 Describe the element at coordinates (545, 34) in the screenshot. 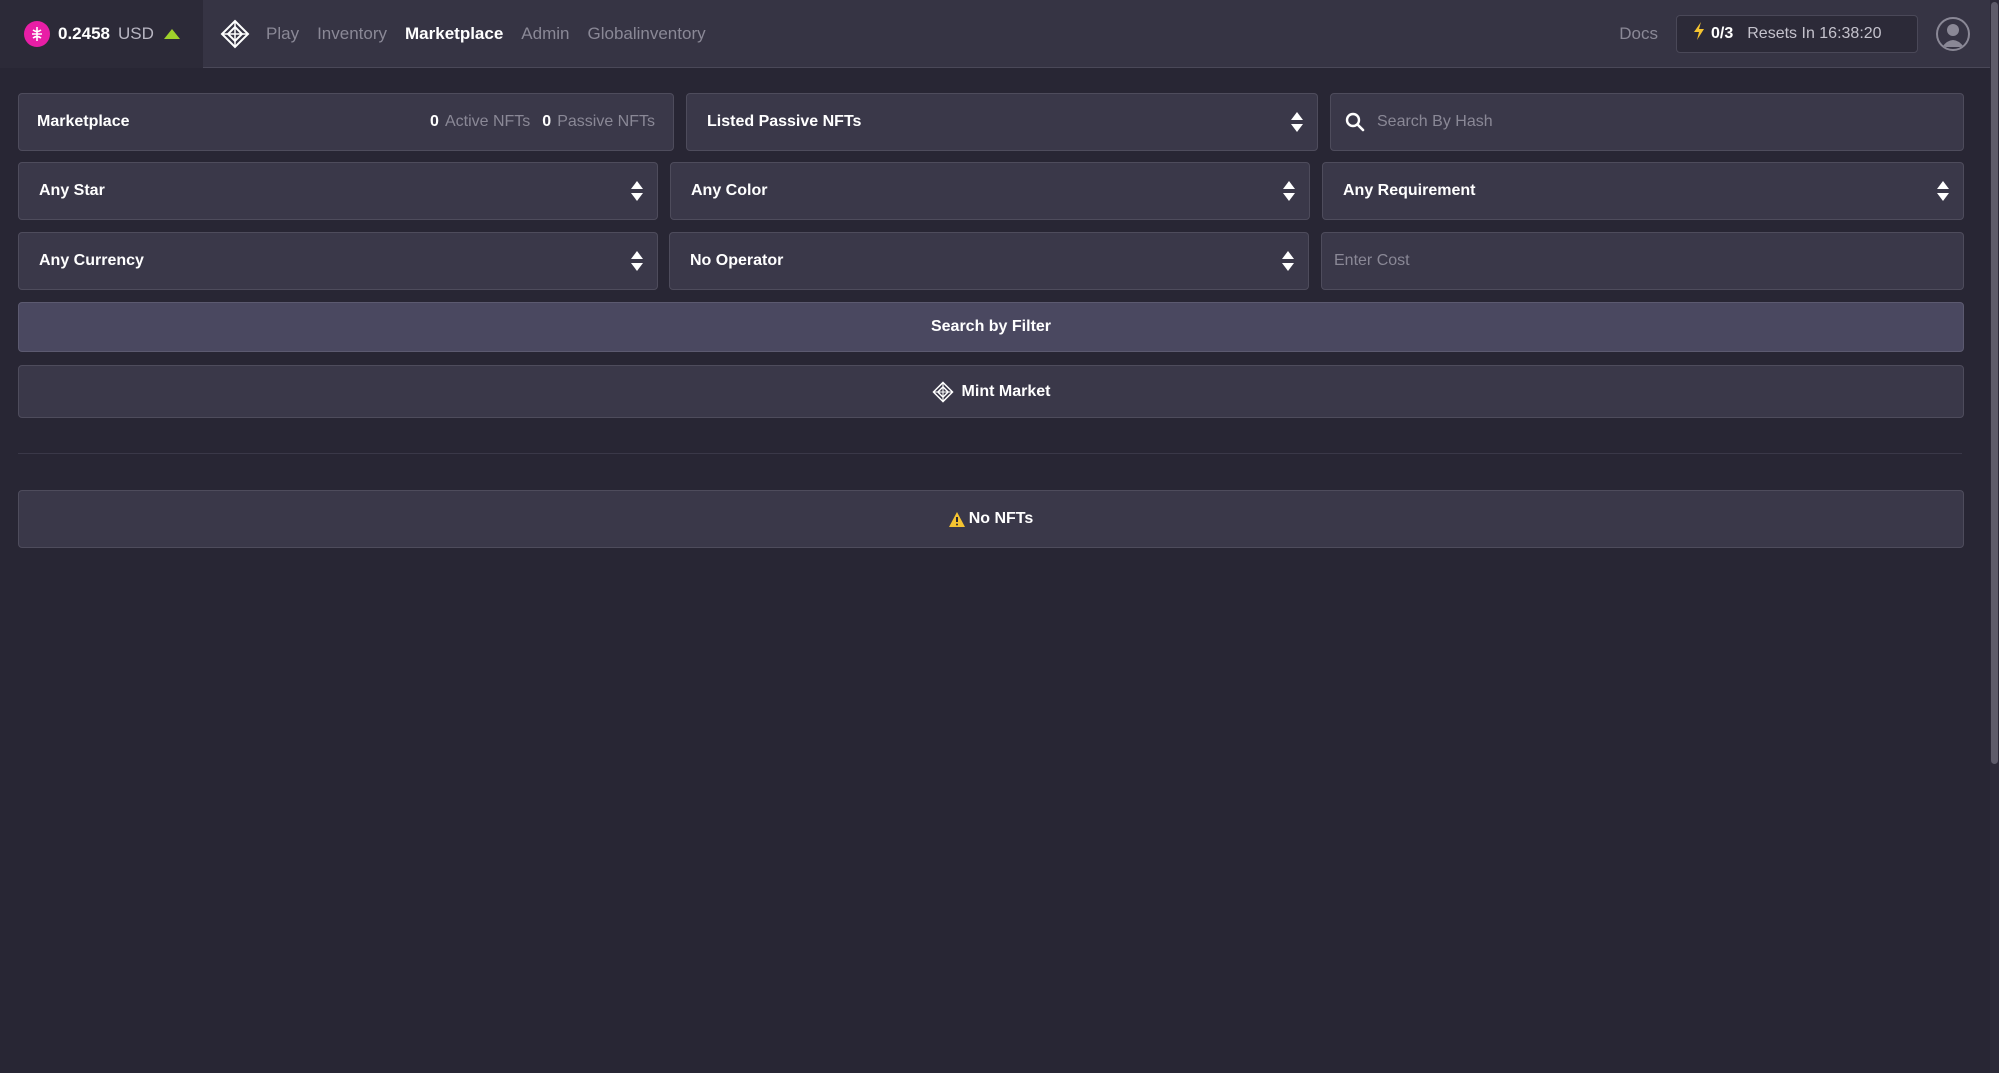

I see `nav-admin: Admin` at that location.